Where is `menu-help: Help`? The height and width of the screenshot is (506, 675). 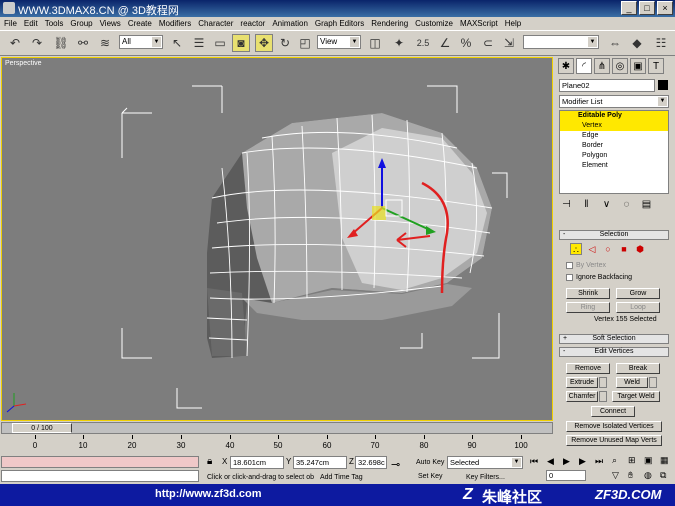
menu-help: Help is located at coordinates (513, 23).